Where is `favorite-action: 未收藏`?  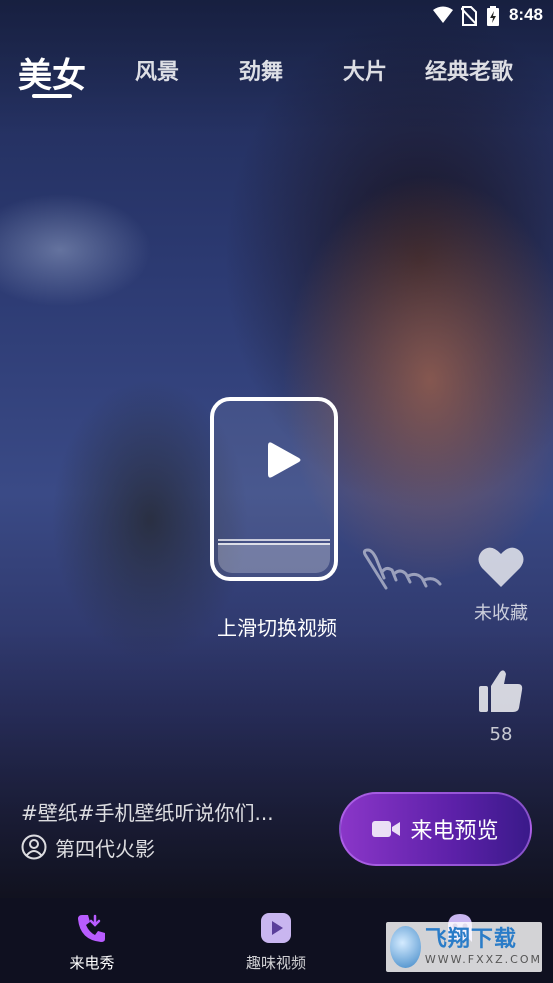
favorite-action: 未收藏 is located at coordinates (501, 585).